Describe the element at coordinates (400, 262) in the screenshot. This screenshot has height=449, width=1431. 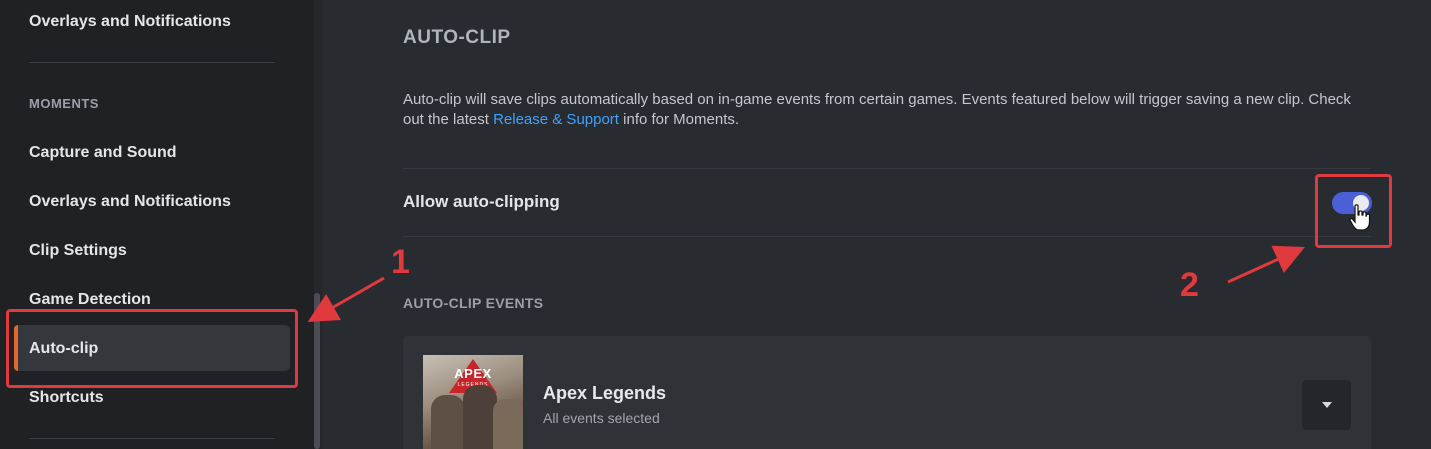
I see `annotation-number-1: 1` at that location.